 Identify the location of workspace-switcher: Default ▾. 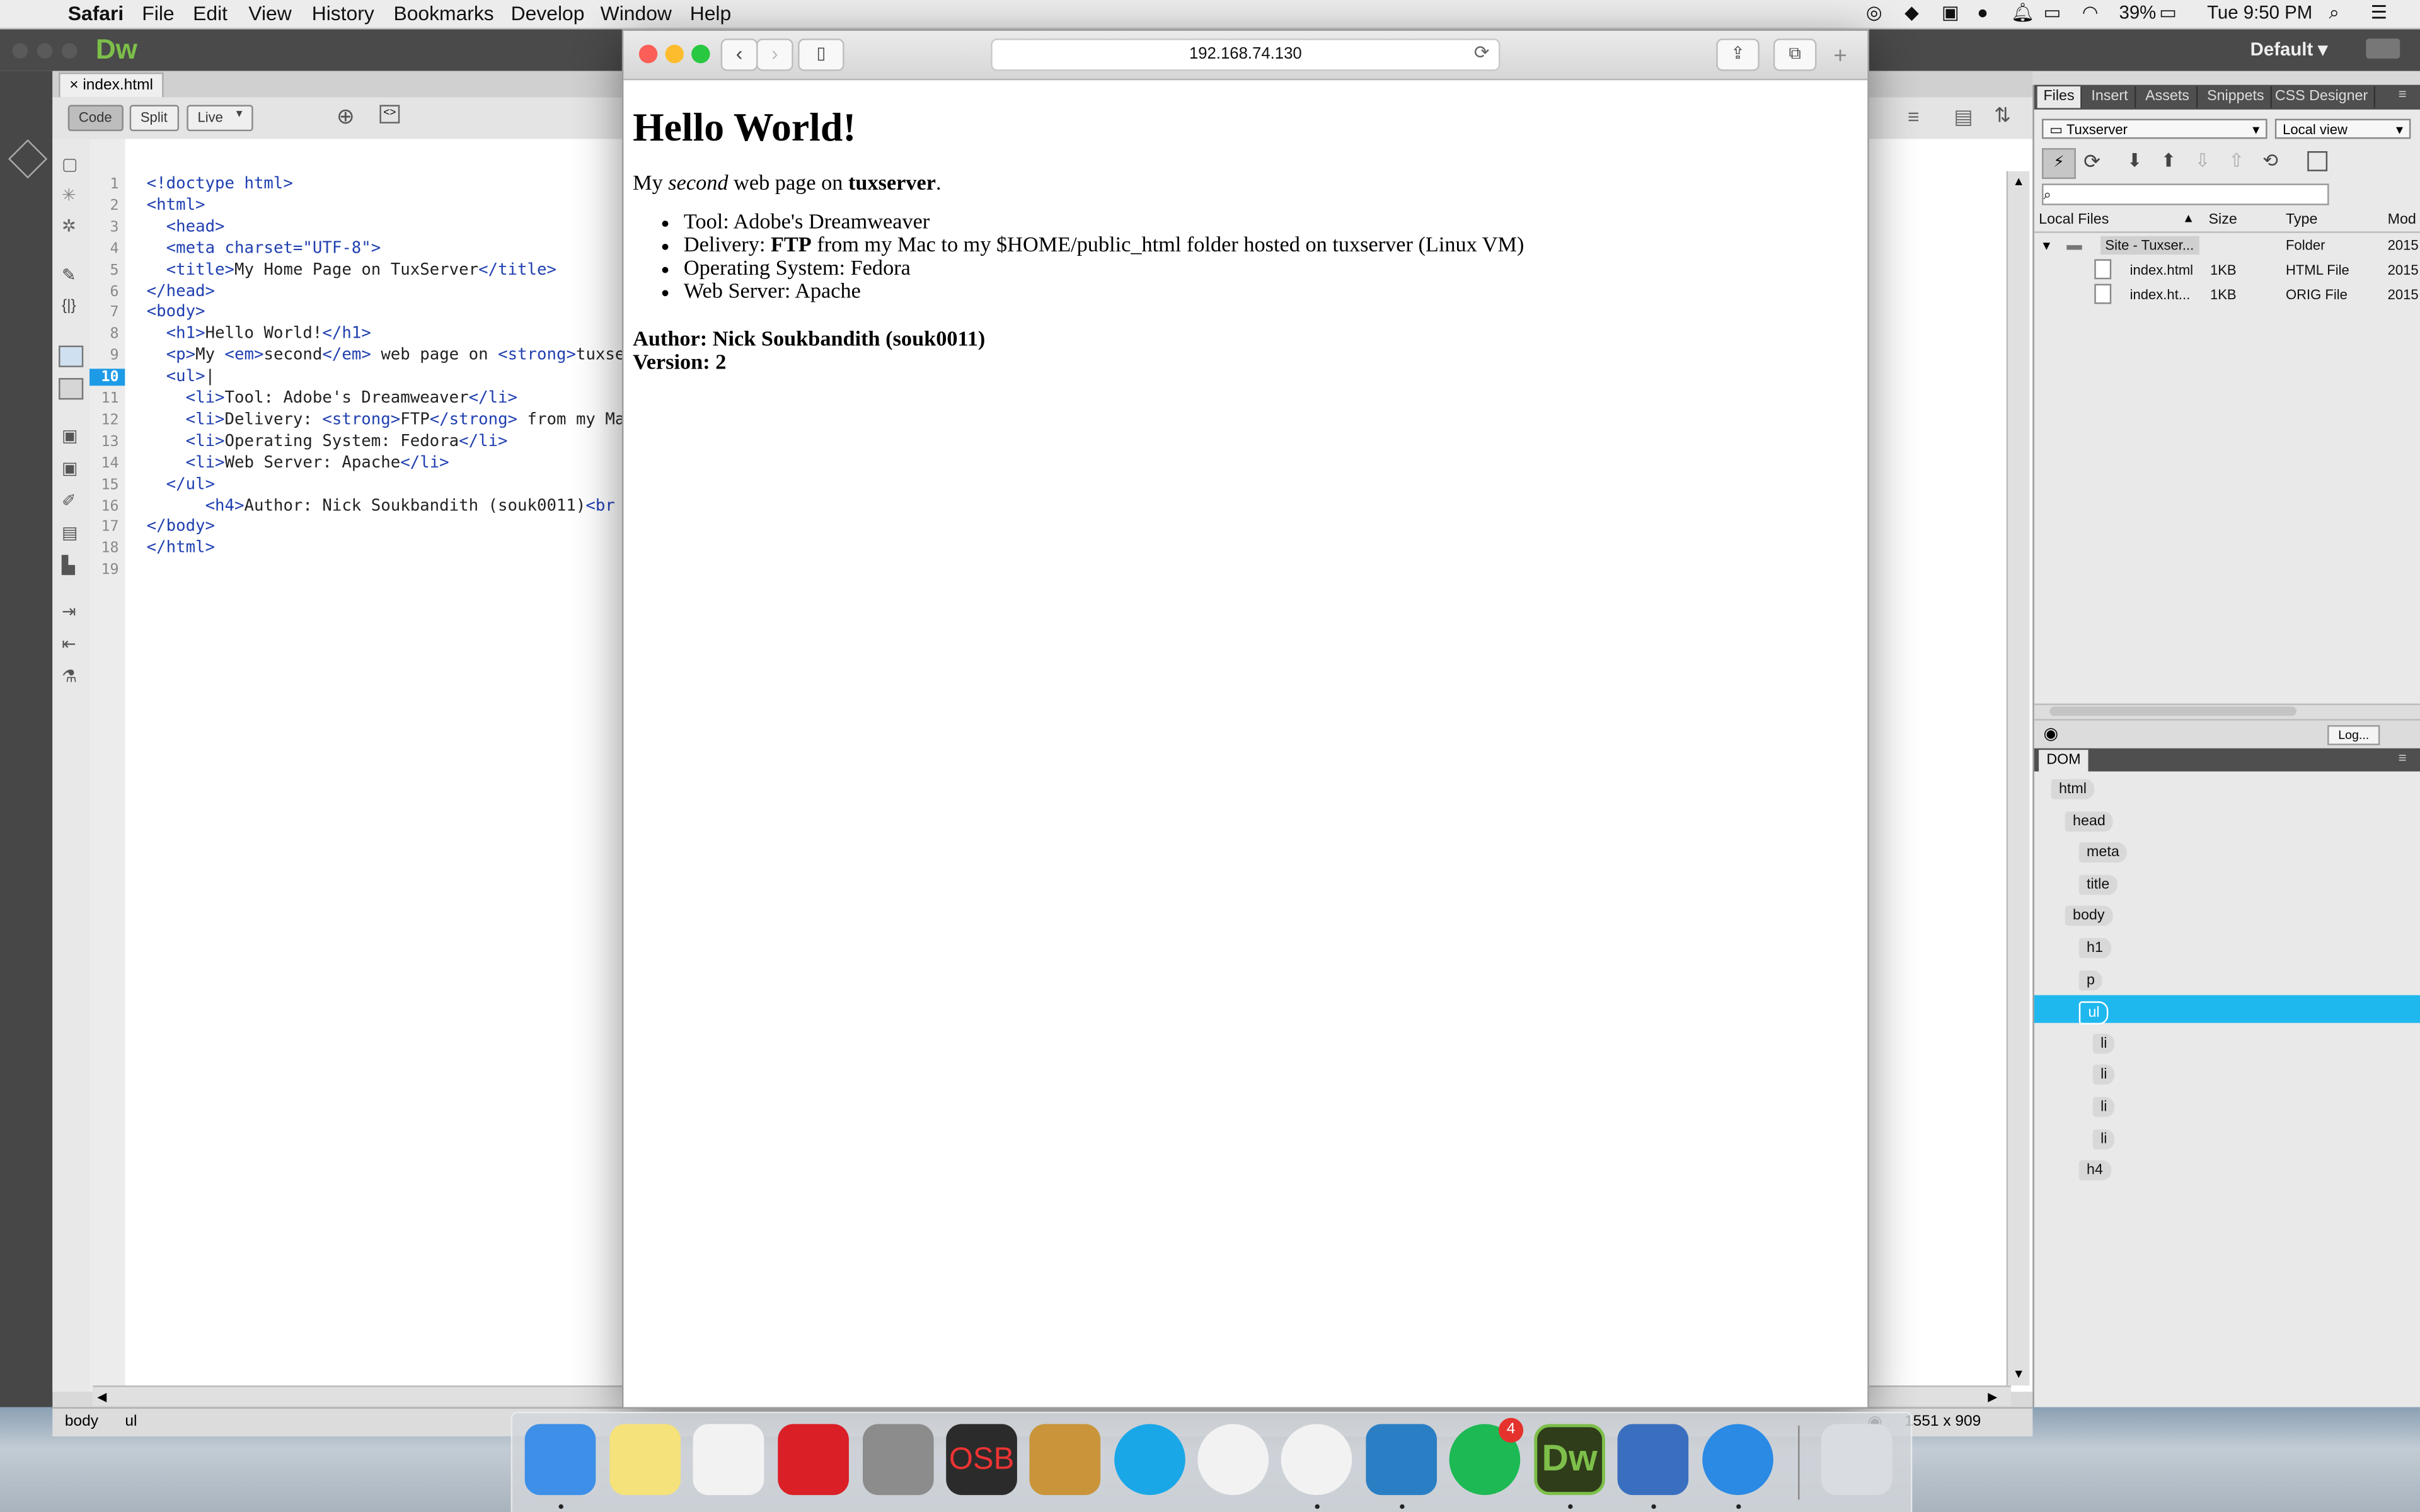
(2289, 49).